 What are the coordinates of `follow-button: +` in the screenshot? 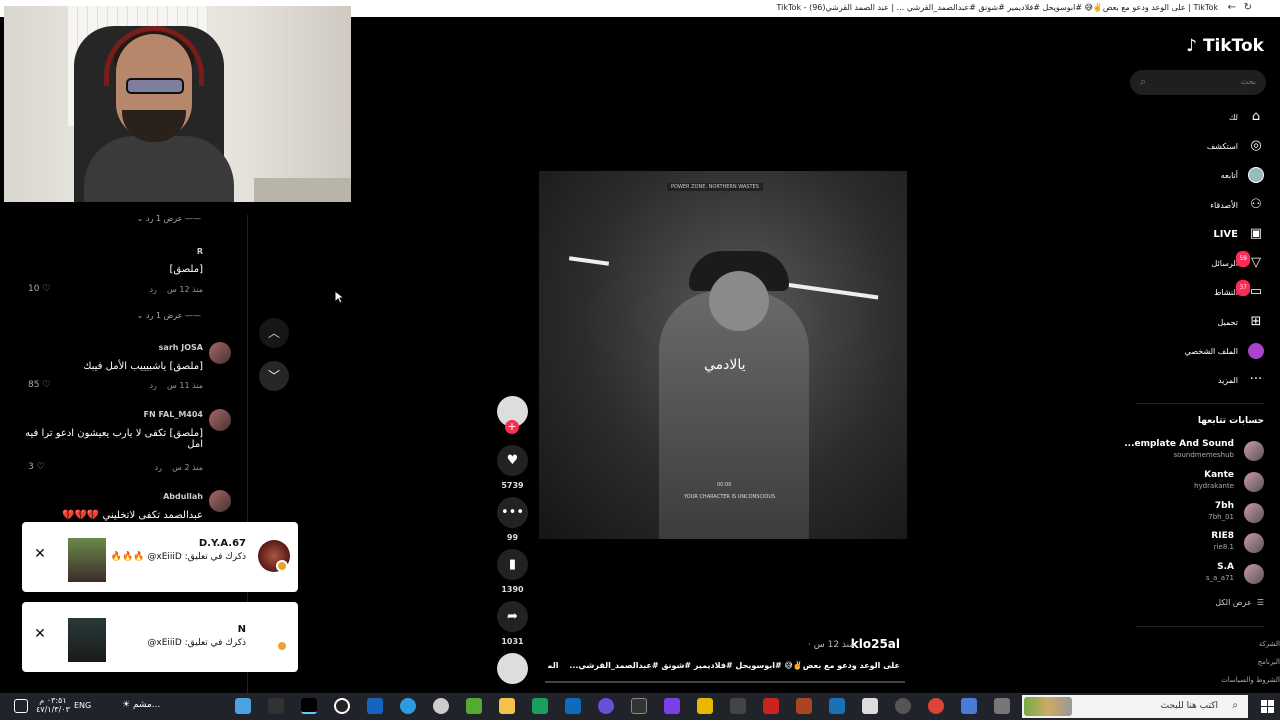 It's located at (512, 427).